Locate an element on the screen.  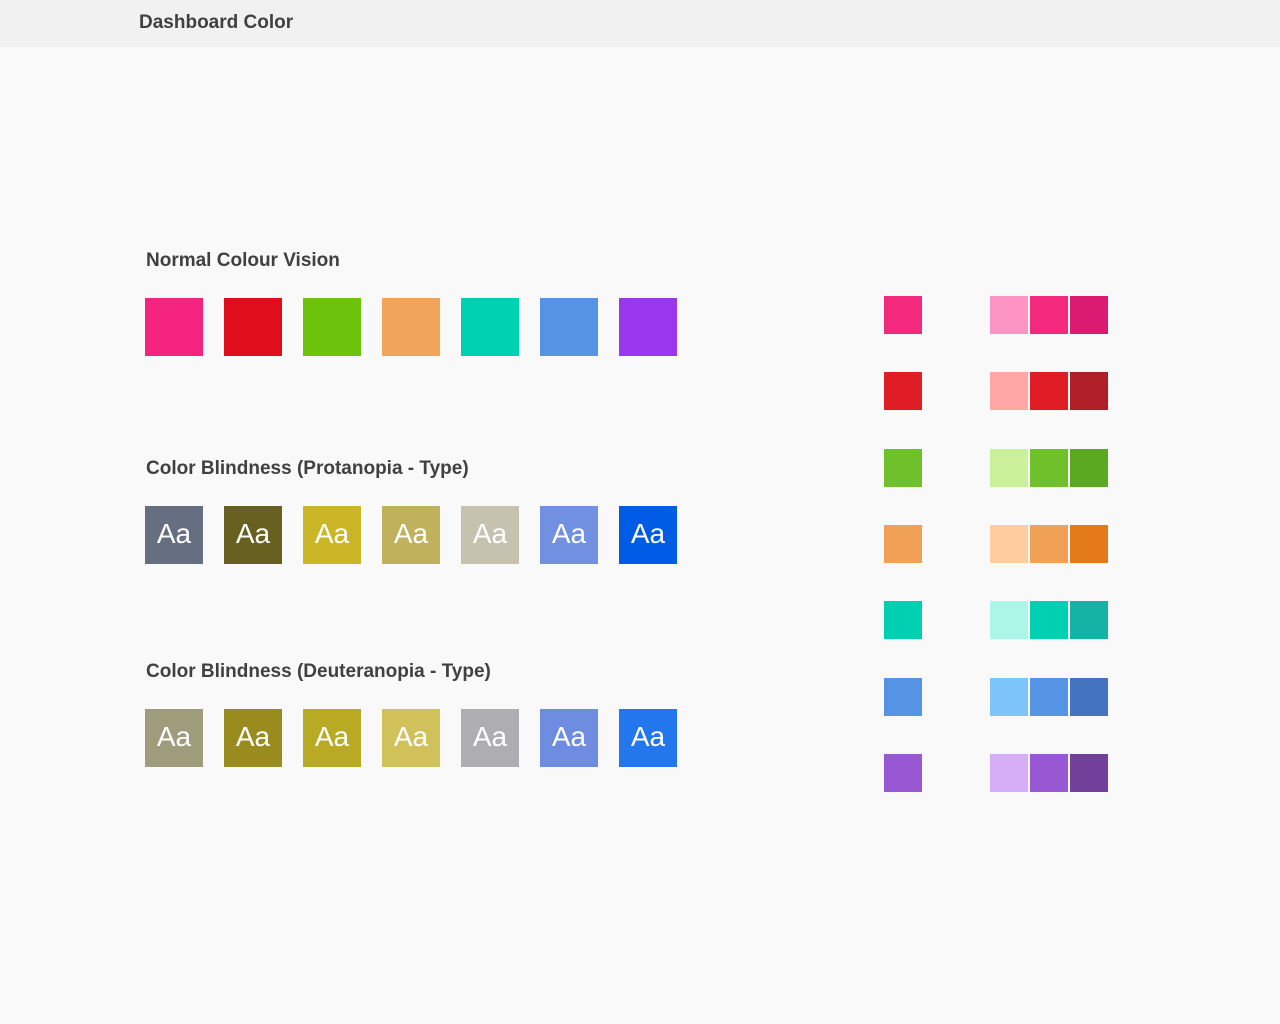
section-title-normal-vision: Normal Colour Vision is located at coordinates (243, 260).